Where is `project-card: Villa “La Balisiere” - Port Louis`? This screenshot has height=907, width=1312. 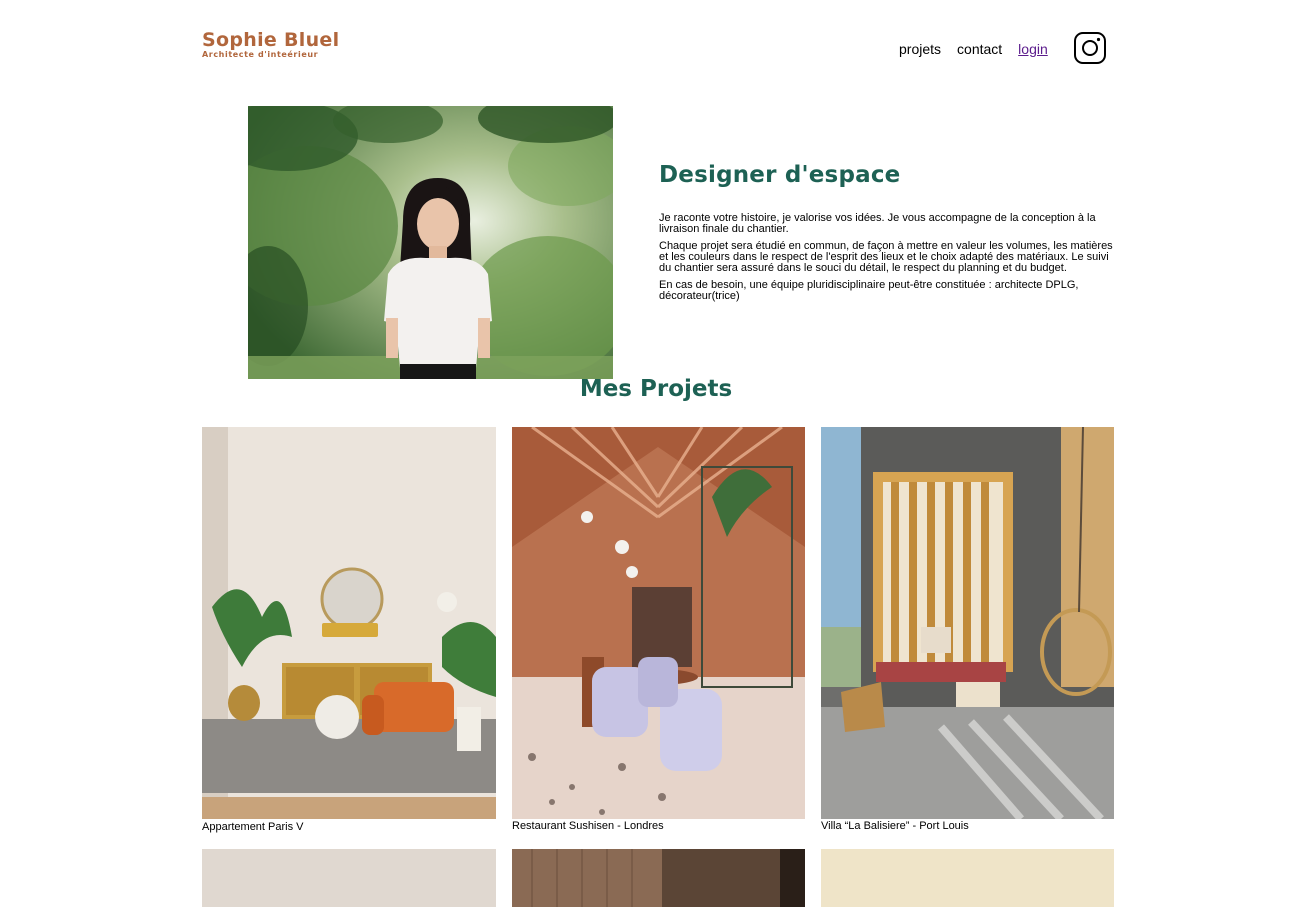 project-card: Villa “La Balisiere” - Port Louis is located at coordinates (967, 629).